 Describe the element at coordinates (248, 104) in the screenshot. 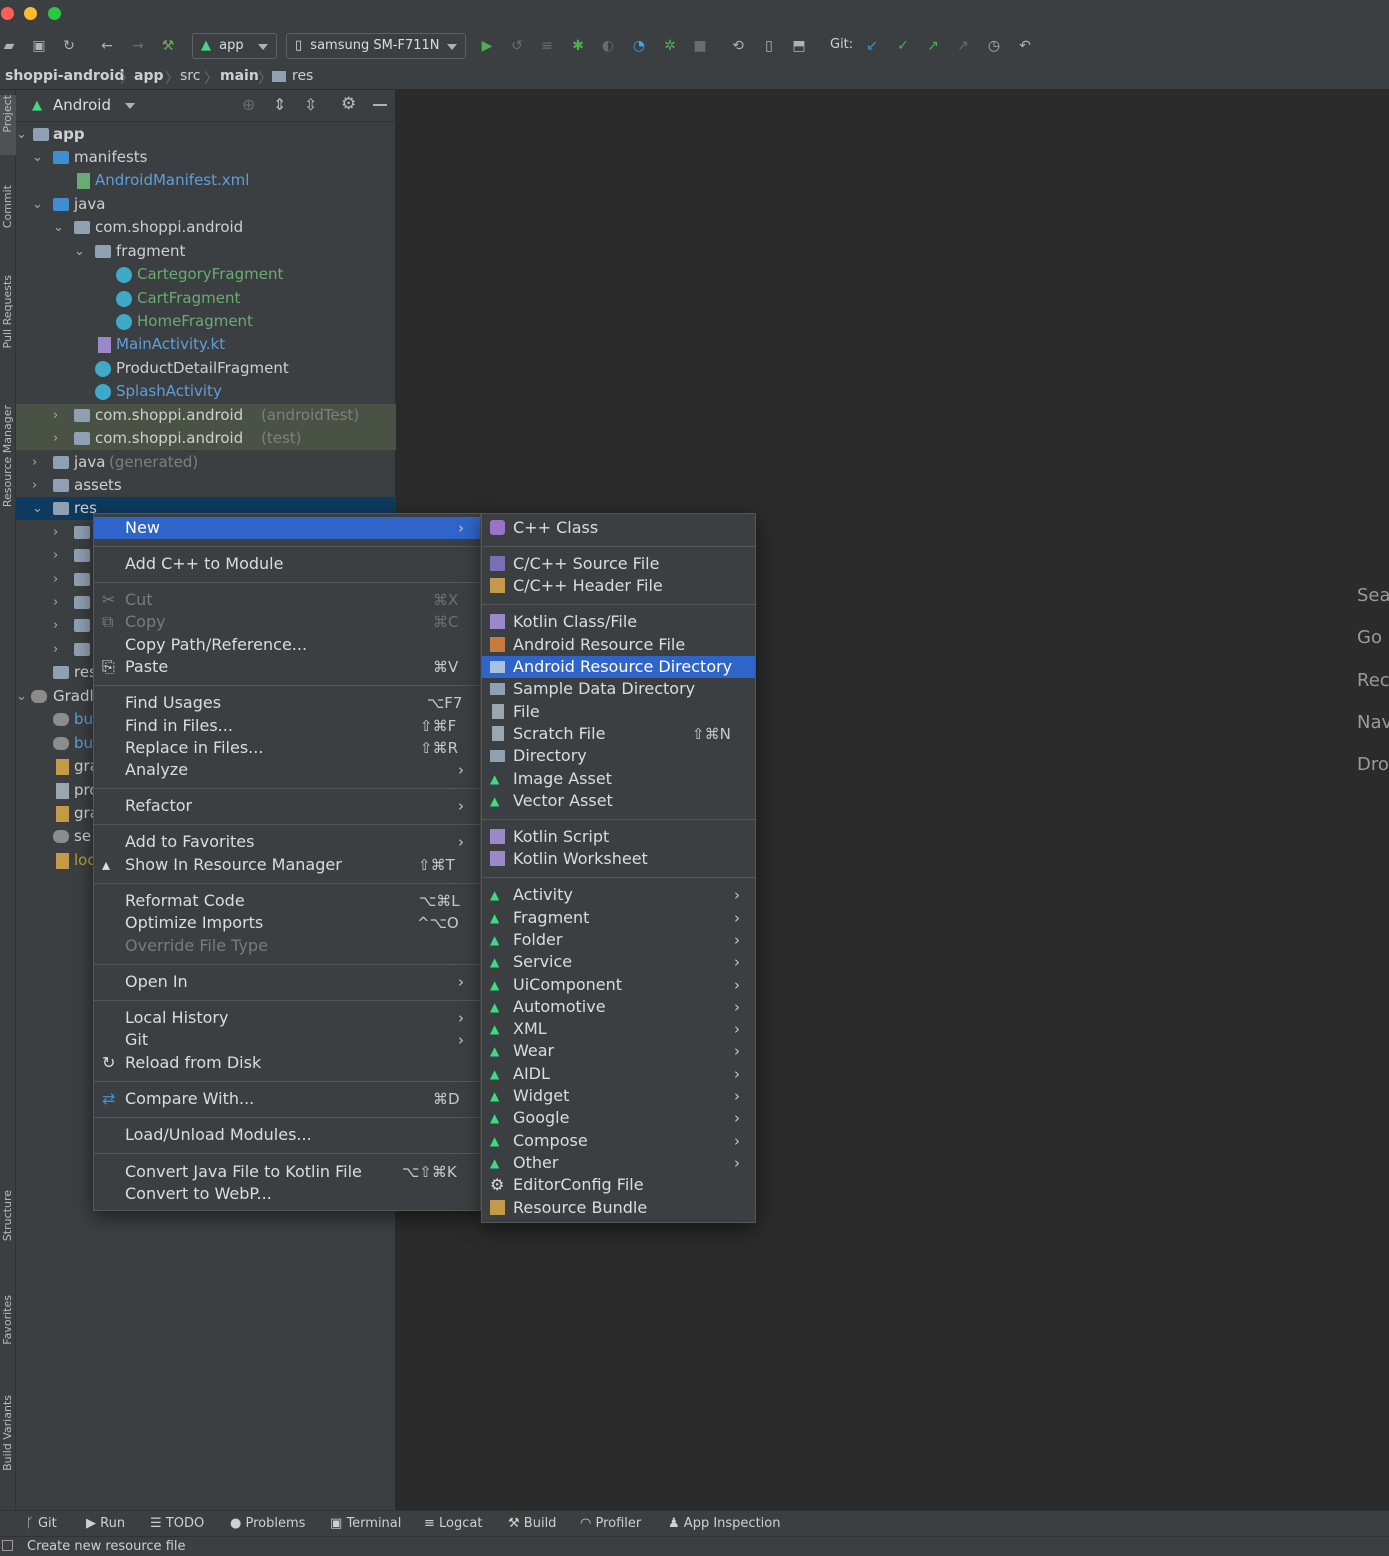

I see `locate-icon: ⊕` at that location.